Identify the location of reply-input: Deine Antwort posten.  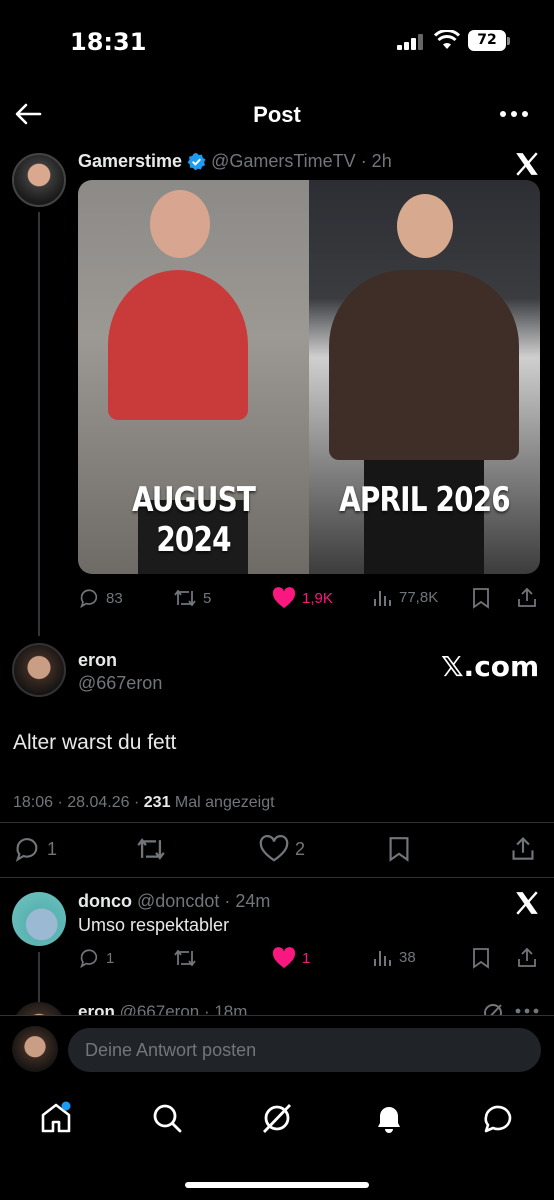
(304, 1050).